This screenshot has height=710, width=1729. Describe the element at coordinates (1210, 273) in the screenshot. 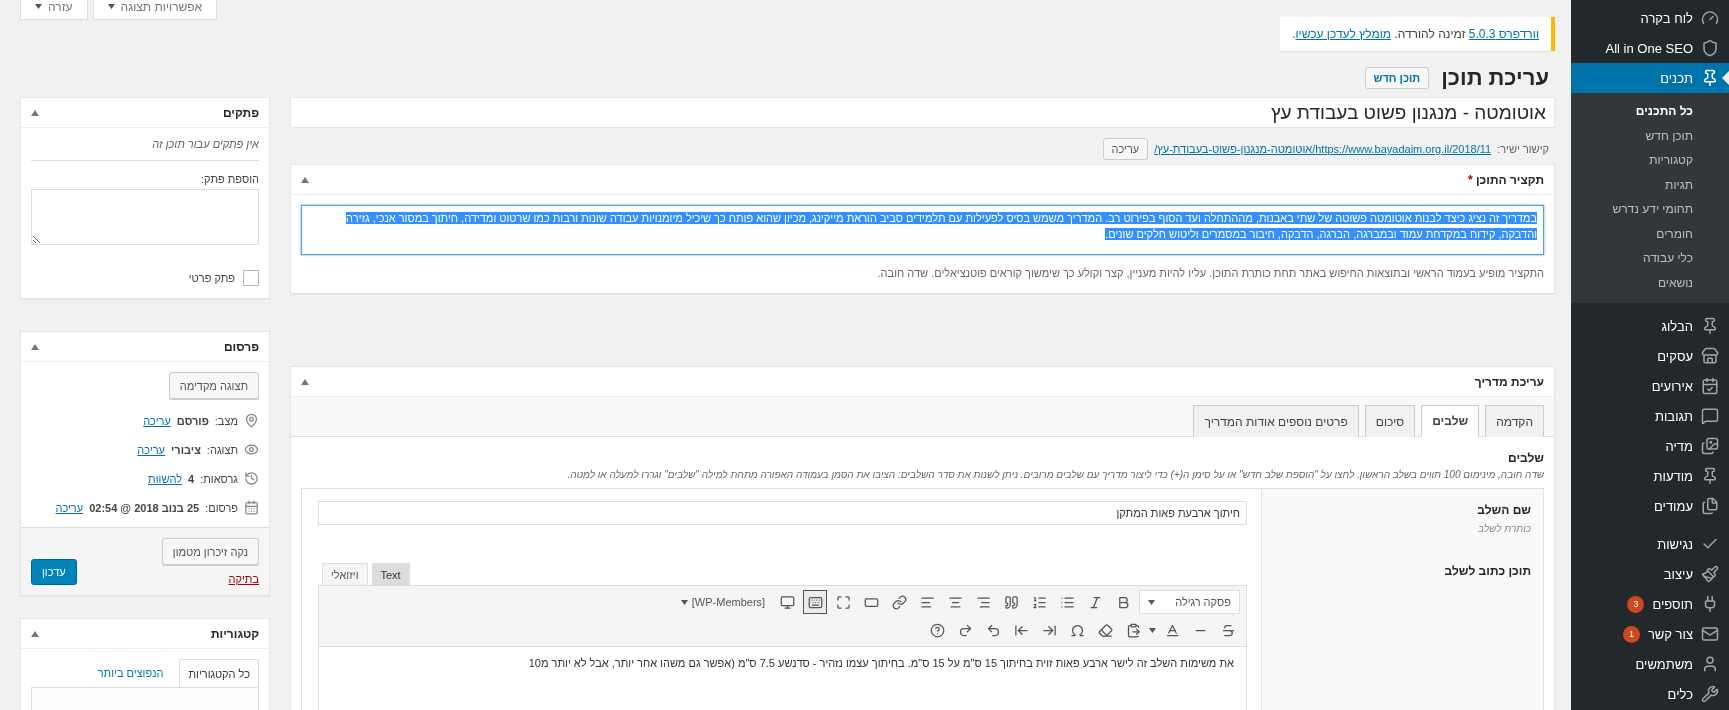

I see `excerpt-description: התקציר מופיע בעמוד הראשי ובתוצאות החיפוש באתר תחת כותרת התוכן. עליו להיות מעניין, קצר וקולע כך שימשוך קוראים פוטנציאלים. שדה חובה.` at that location.